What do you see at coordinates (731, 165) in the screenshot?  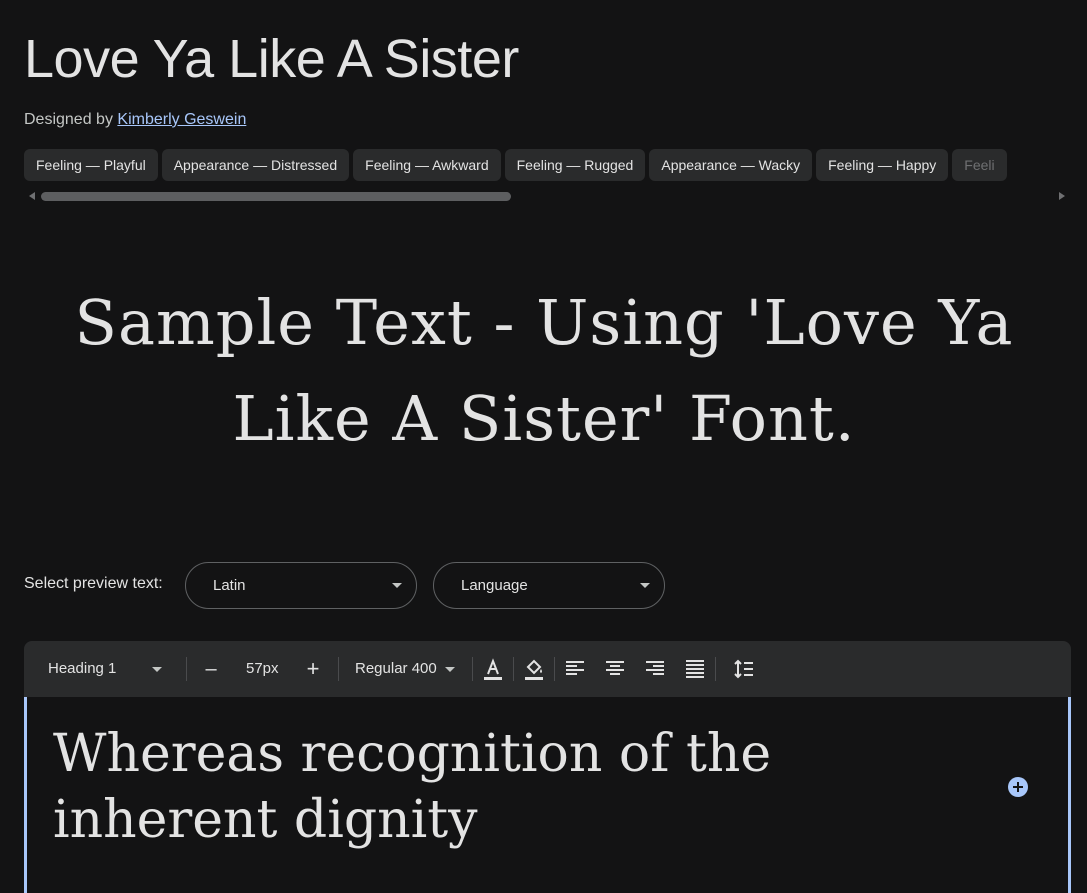 I see `tag-chip: Appearance — Wacky` at bounding box center [731, 165].